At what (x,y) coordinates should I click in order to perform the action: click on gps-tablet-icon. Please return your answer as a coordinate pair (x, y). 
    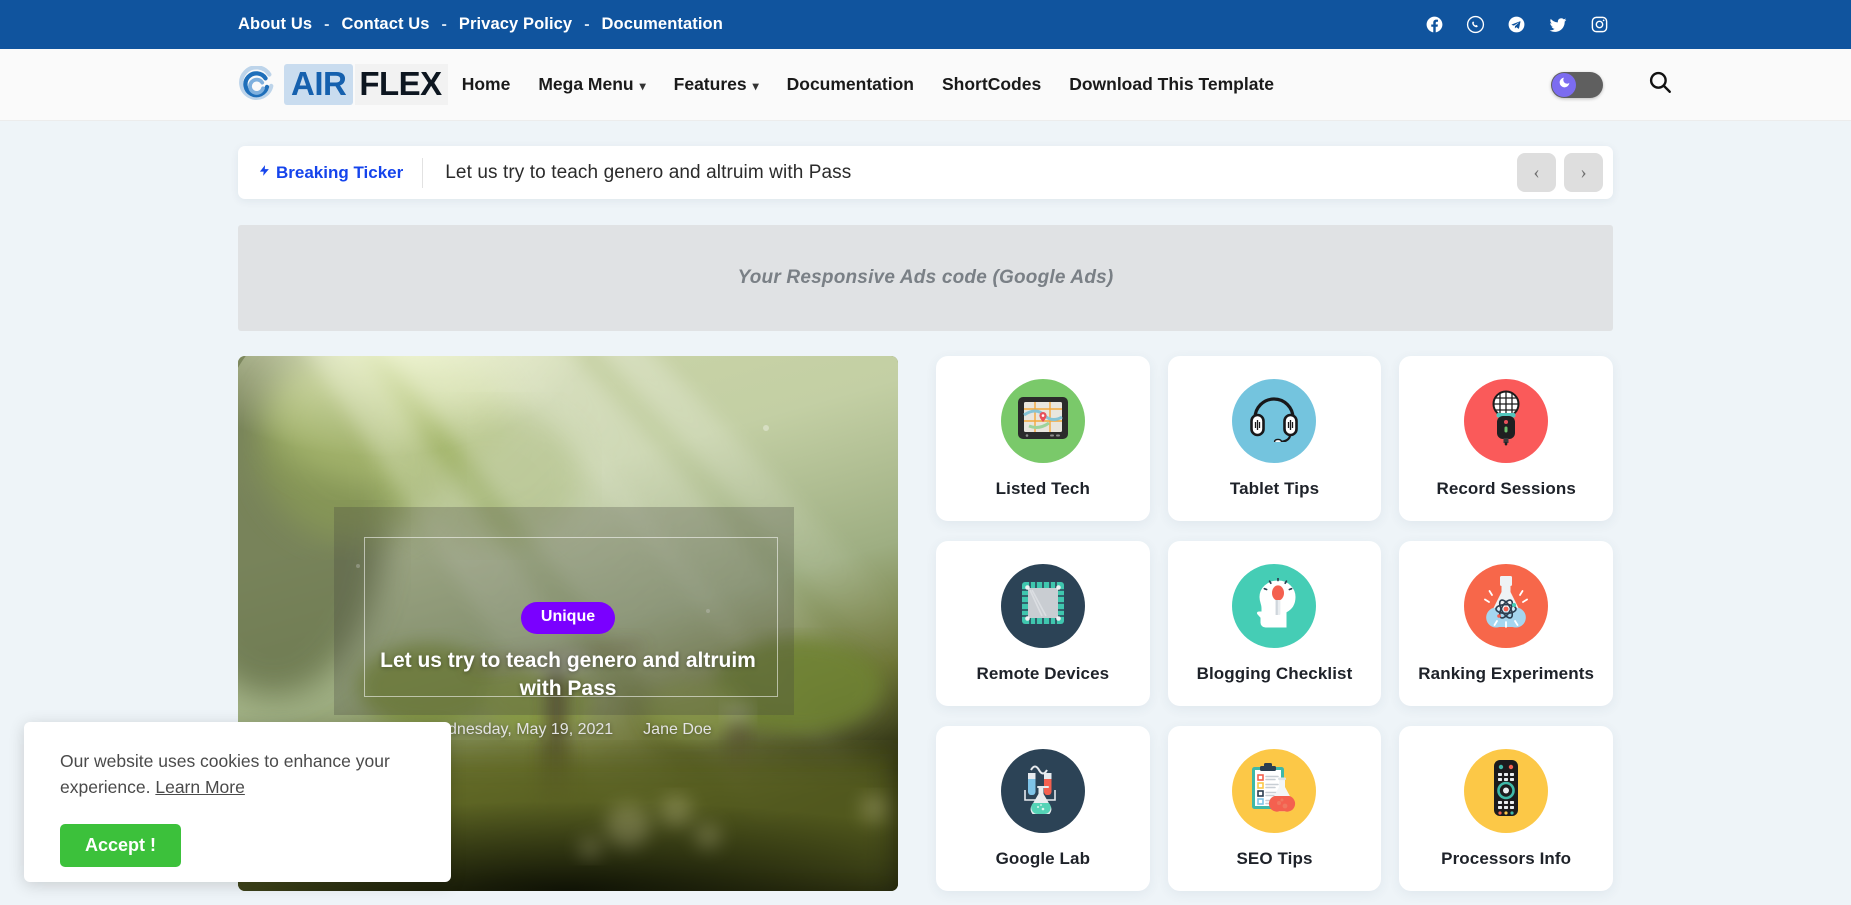
    Looking at the image, I should click on (1043, 420).